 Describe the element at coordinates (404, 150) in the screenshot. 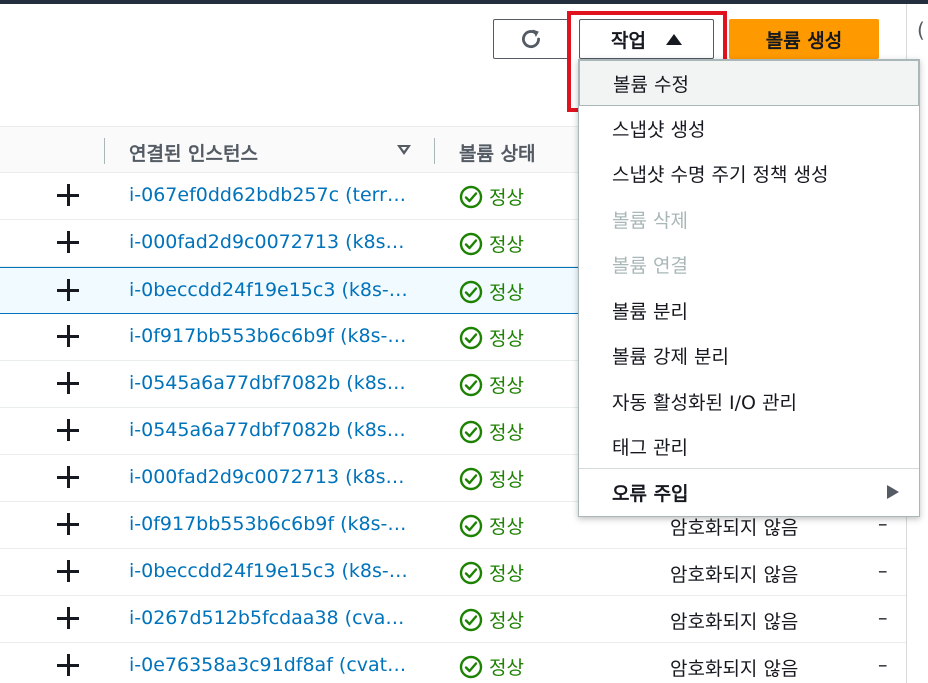

I see `sort-down-icon` at that location.